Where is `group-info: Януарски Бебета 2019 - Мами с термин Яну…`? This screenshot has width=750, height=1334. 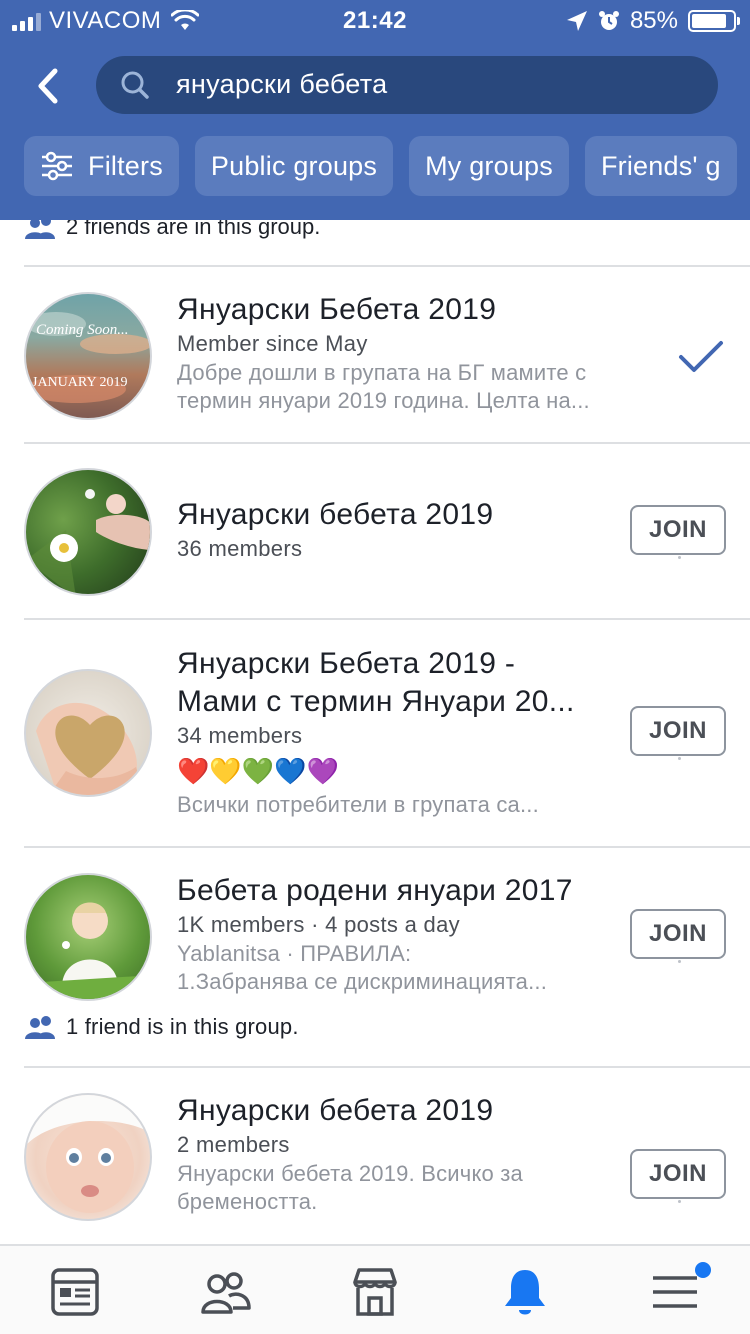 group-info: Януарски Бебета 2019 - Мами с термин Яну… is located at coordinates (397, 732).